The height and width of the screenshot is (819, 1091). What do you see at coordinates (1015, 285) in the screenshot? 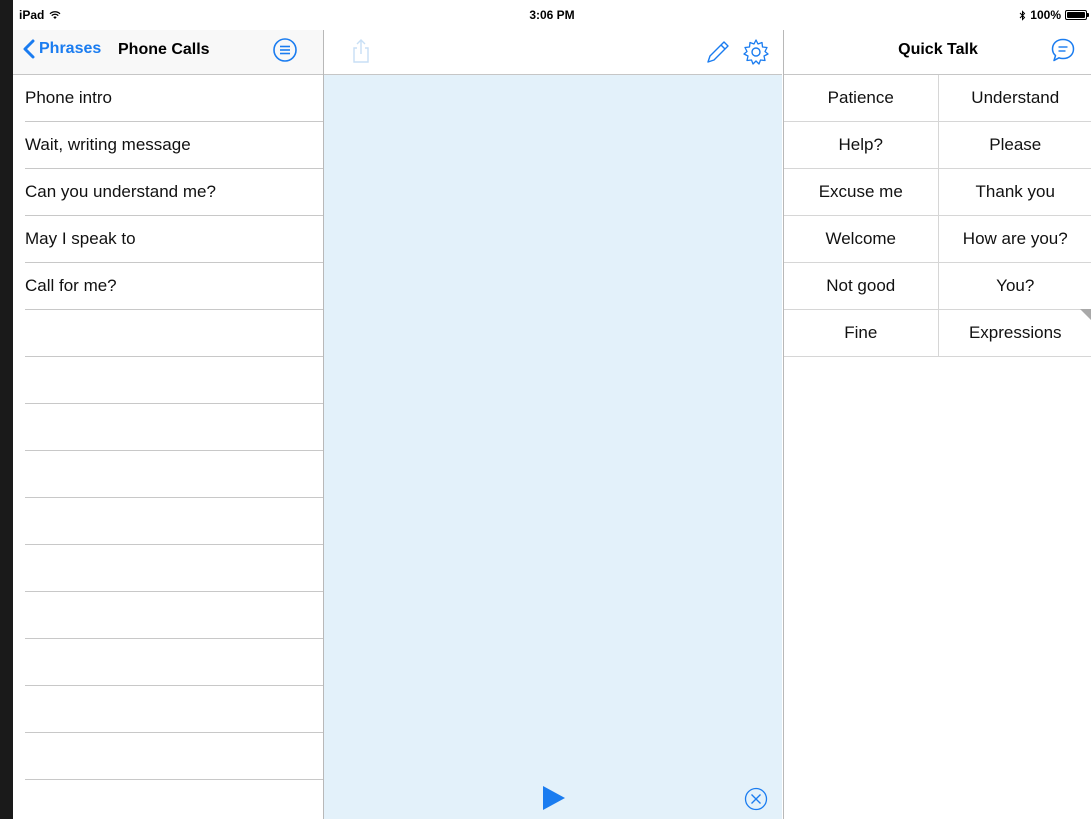
I see `quick-phrase-label: You?` at bounding box center [1015, 285].